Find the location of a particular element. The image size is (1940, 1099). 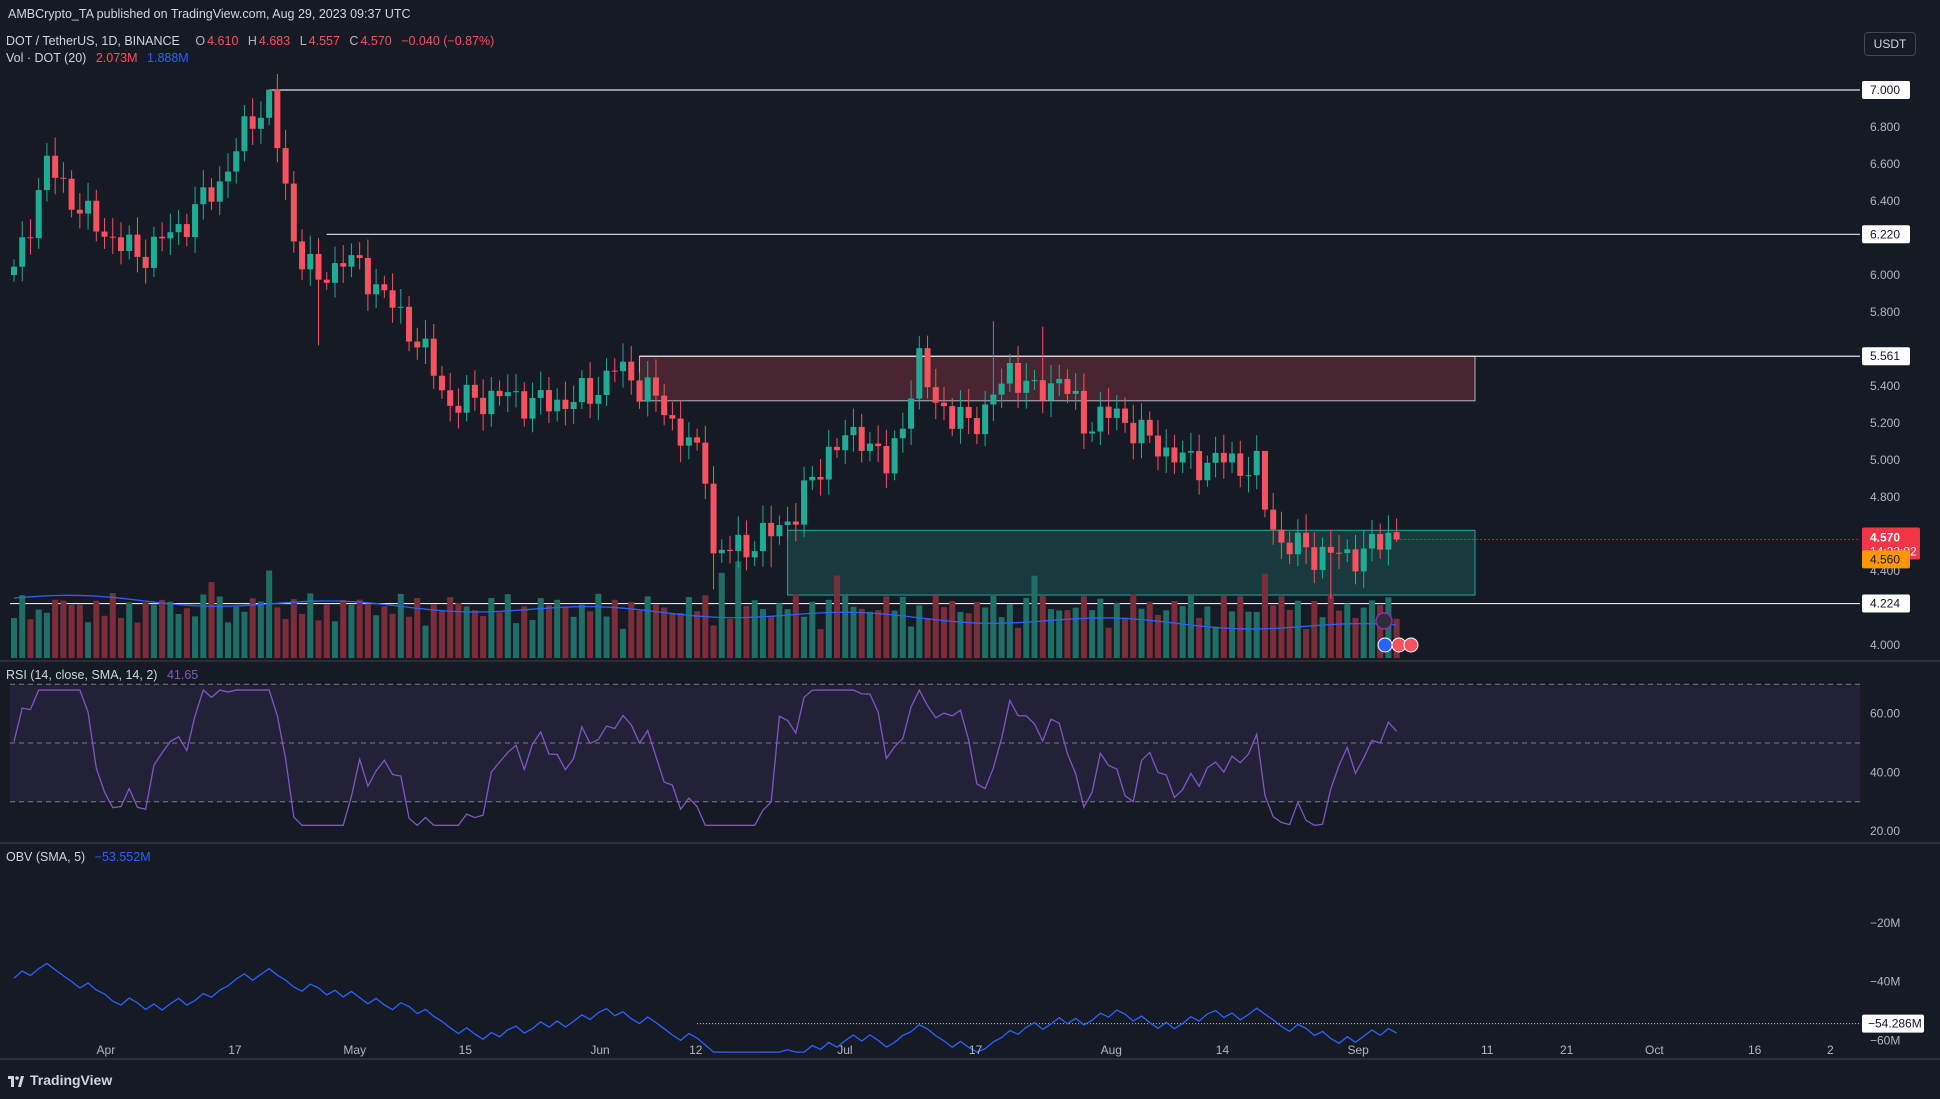

currency-button: USDT is located at coordinates (1890, 44).